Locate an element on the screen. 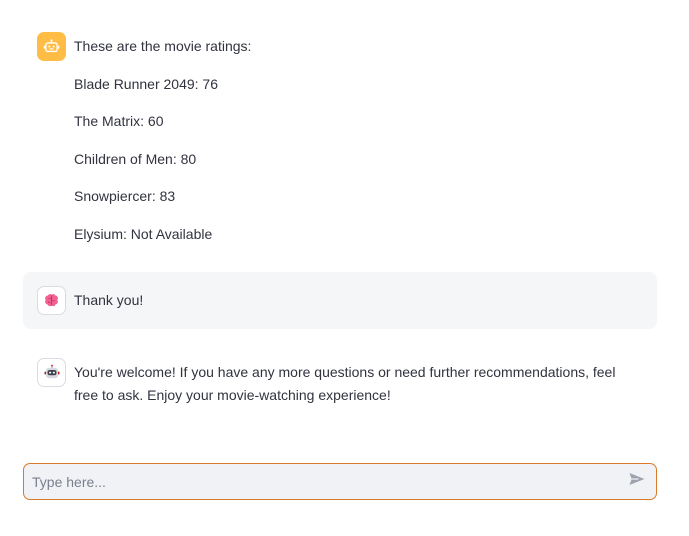 This screenshot has width=689, height=536. chat-input is located at coordinates (321, 481).